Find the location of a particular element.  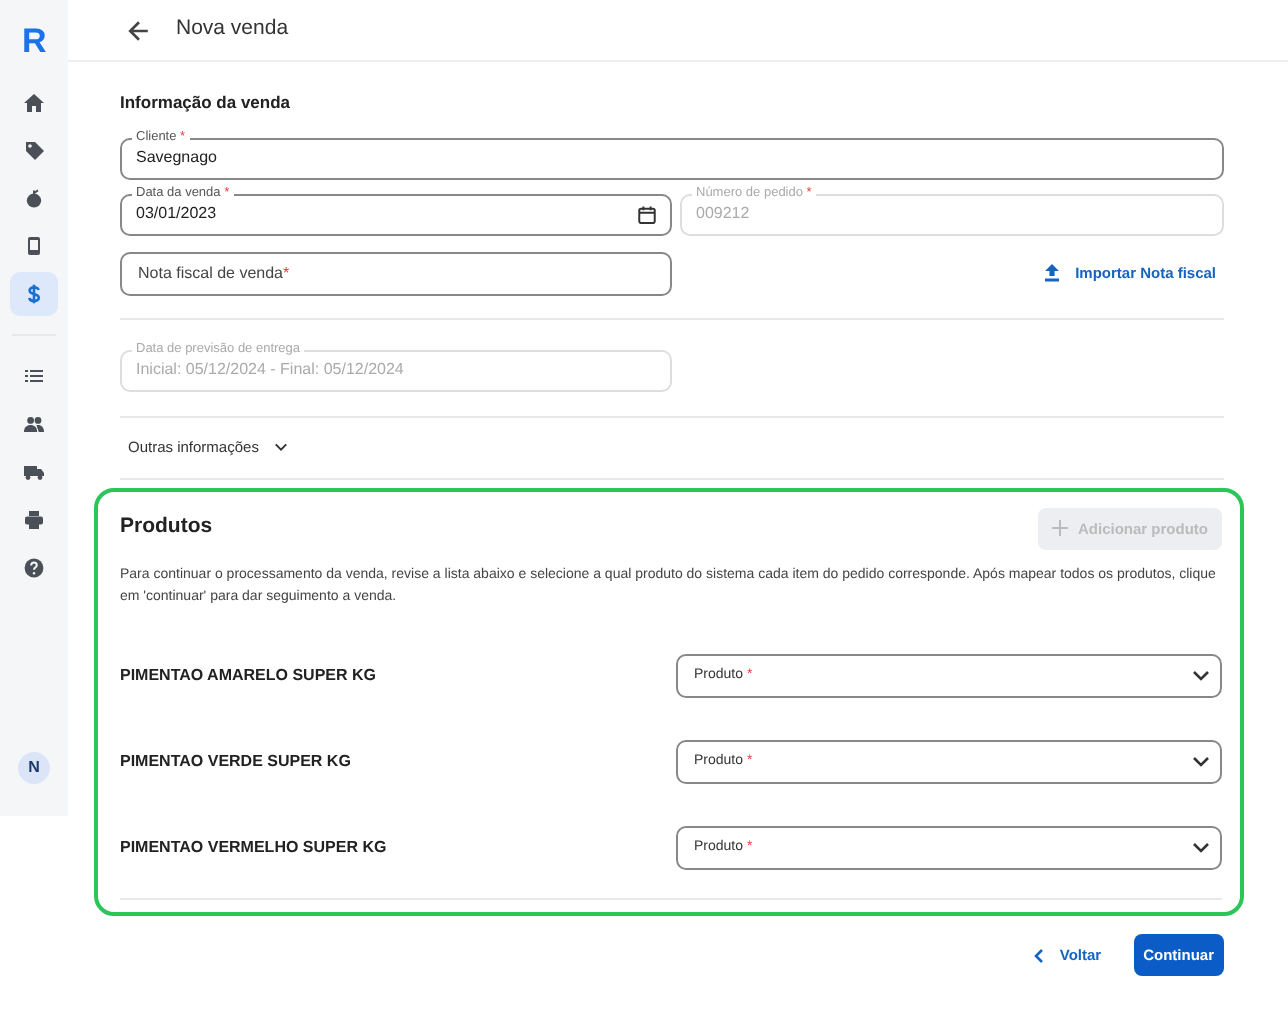

help-icon is located at coordinates (34, 568).